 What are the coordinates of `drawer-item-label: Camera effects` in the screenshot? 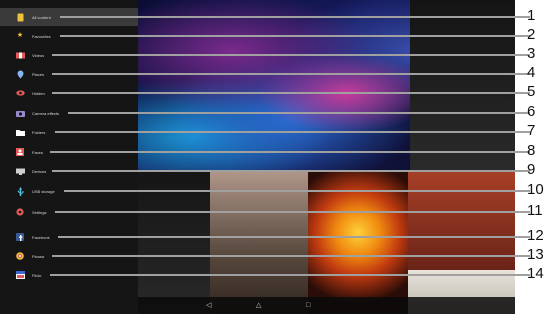 It's located at (46, 113).